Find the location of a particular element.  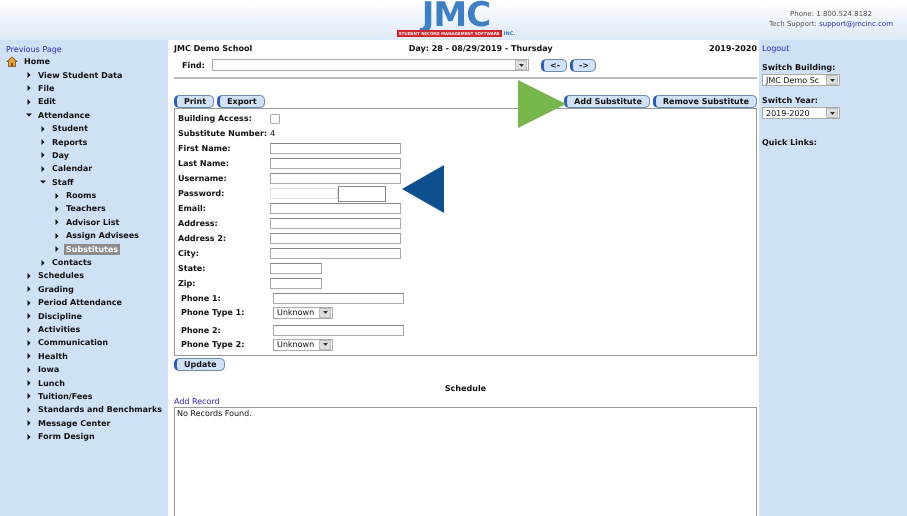

field-label: Password: is located at coordinates (202, 193).